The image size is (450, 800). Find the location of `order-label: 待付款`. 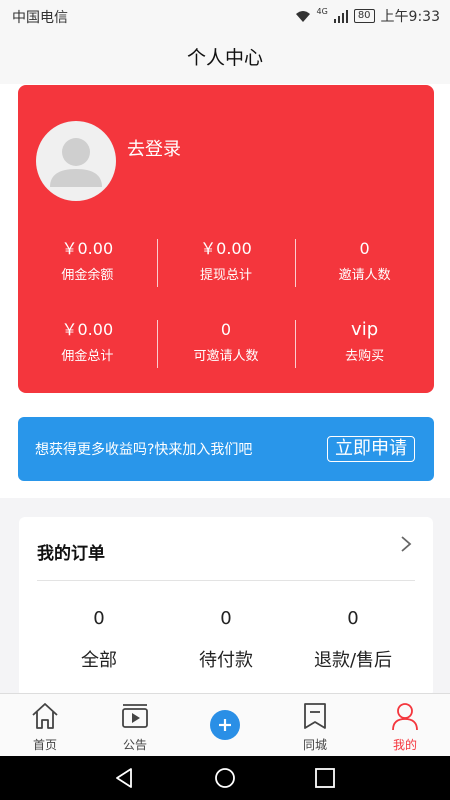

order-label: 待付款 is located at coordinates (226, 660).